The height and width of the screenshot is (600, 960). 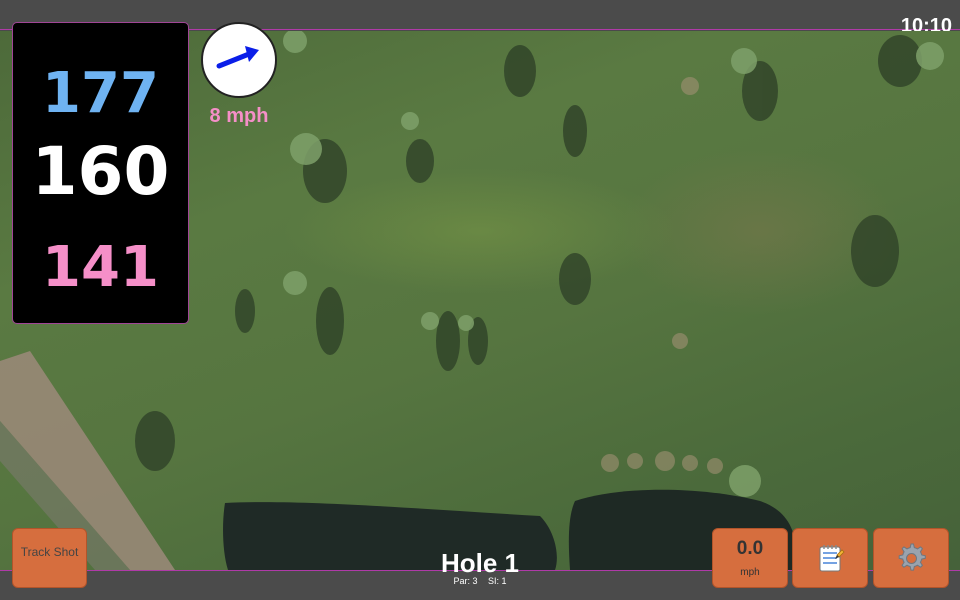 What do you see at coordinates (497, 581) in the screenshot?
I see `stroke-index-label: SI: 1` at bounding box center [497, 581].